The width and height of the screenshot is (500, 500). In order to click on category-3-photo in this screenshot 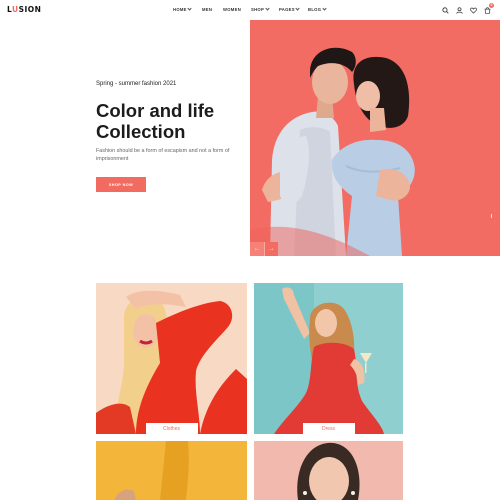, I will do `click(171, 470)`.